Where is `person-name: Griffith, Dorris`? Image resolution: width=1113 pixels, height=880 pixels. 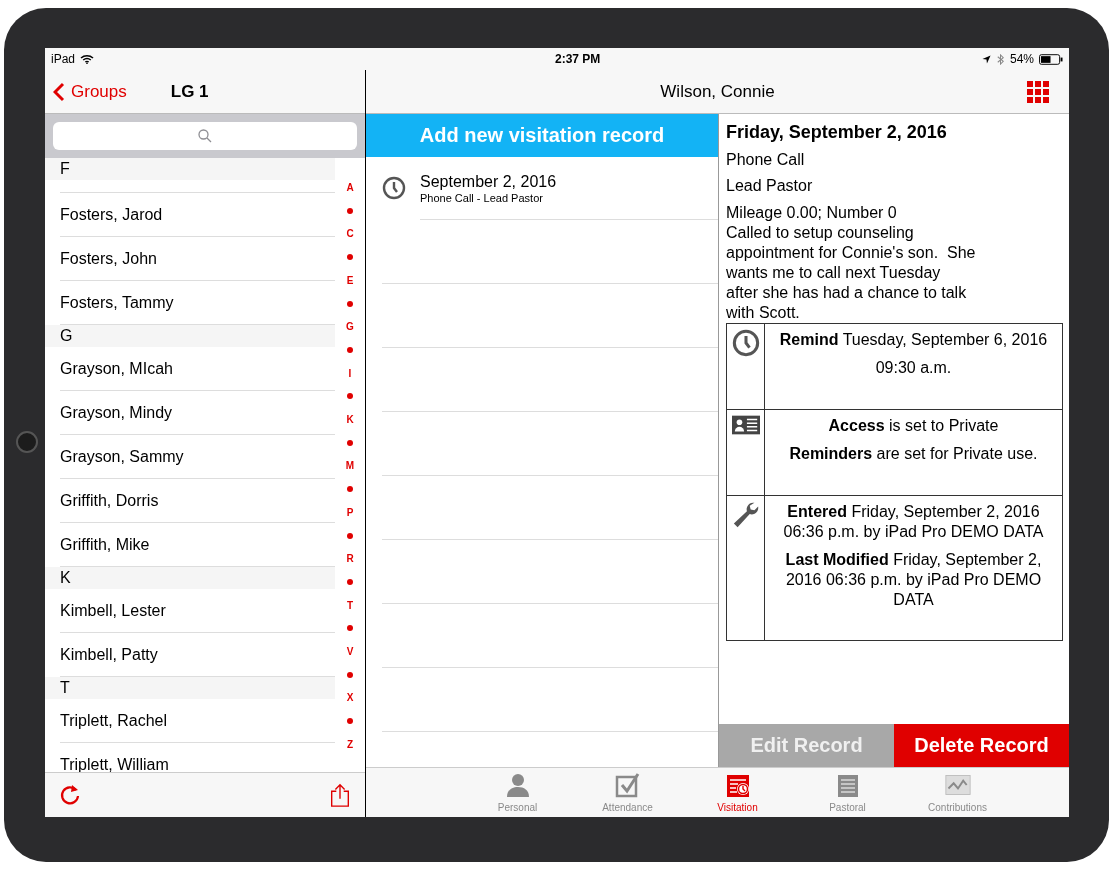 person-name: Griffith, Dorris is located at coordinates (109, 500).